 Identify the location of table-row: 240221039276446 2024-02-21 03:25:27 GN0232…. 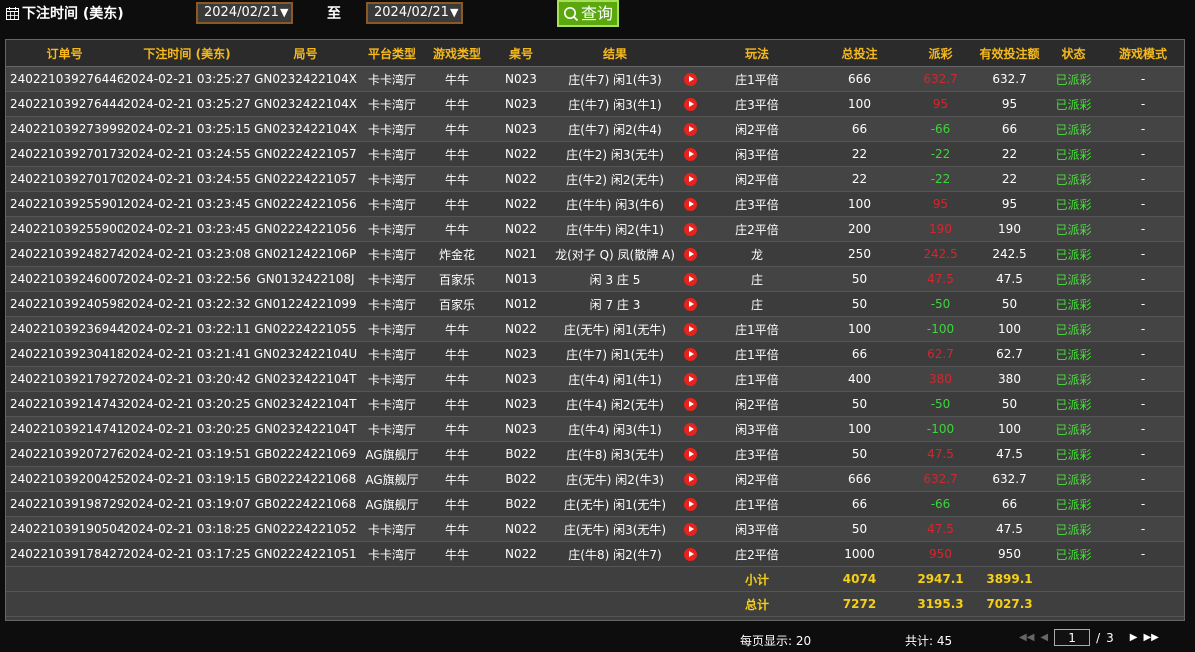
(595, 79).